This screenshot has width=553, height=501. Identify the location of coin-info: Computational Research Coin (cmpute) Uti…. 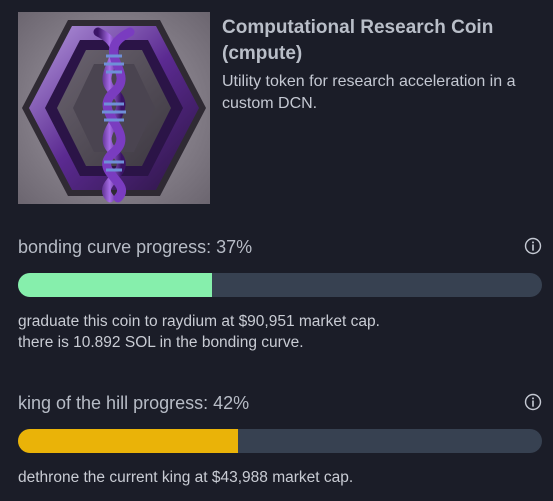
(380, 63).